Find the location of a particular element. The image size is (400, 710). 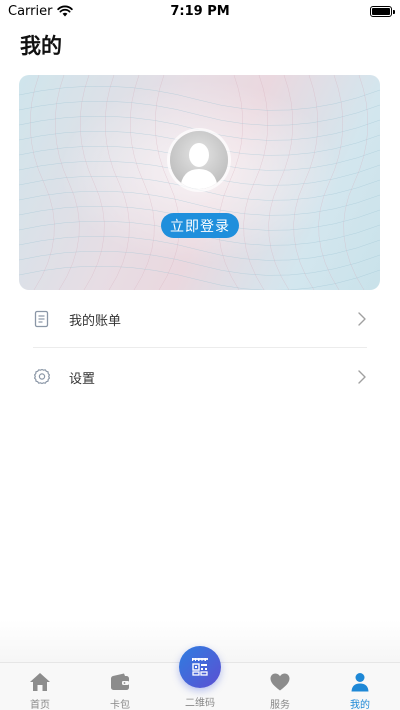

tab-label: 首页 is located at coordinates (40, 705).